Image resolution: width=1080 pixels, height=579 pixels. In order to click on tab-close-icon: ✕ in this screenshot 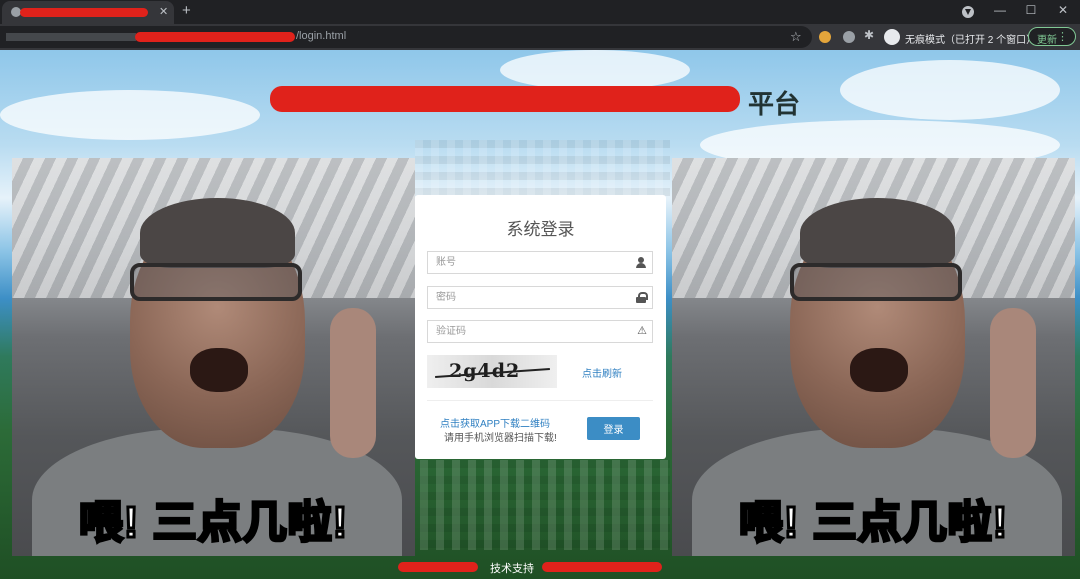, I will do `click(163, 11)`.